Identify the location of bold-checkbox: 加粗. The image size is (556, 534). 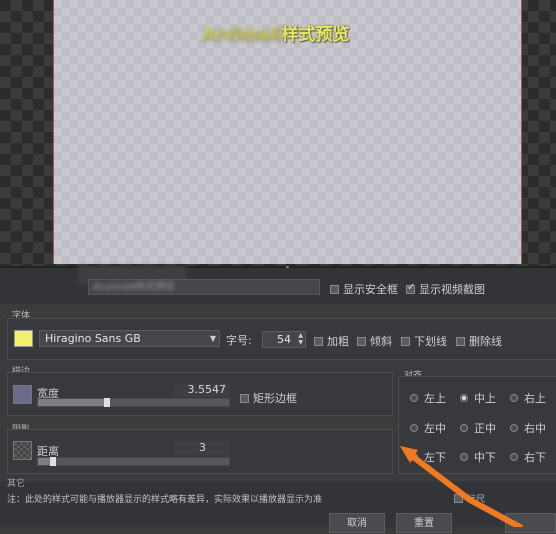
(331, 341).